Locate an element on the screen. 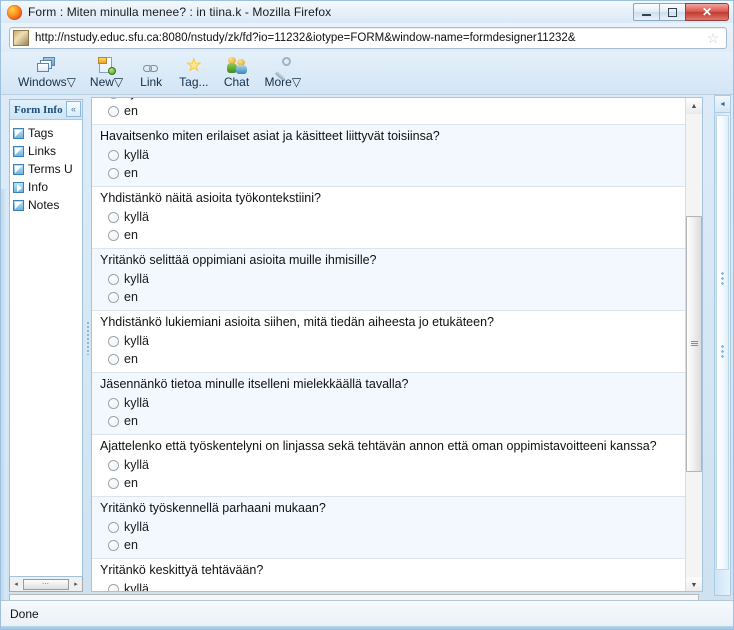  new-button: New▽ is located at coordinates (106, 71).